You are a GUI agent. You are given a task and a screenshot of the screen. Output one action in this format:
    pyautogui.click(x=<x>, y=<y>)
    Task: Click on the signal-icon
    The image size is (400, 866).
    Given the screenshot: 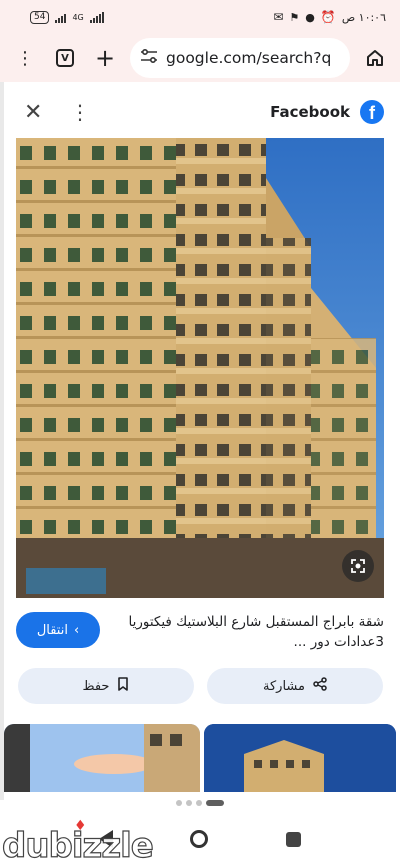 What is the action you would take?
    pyautogui.click(x=61, y=17)
    